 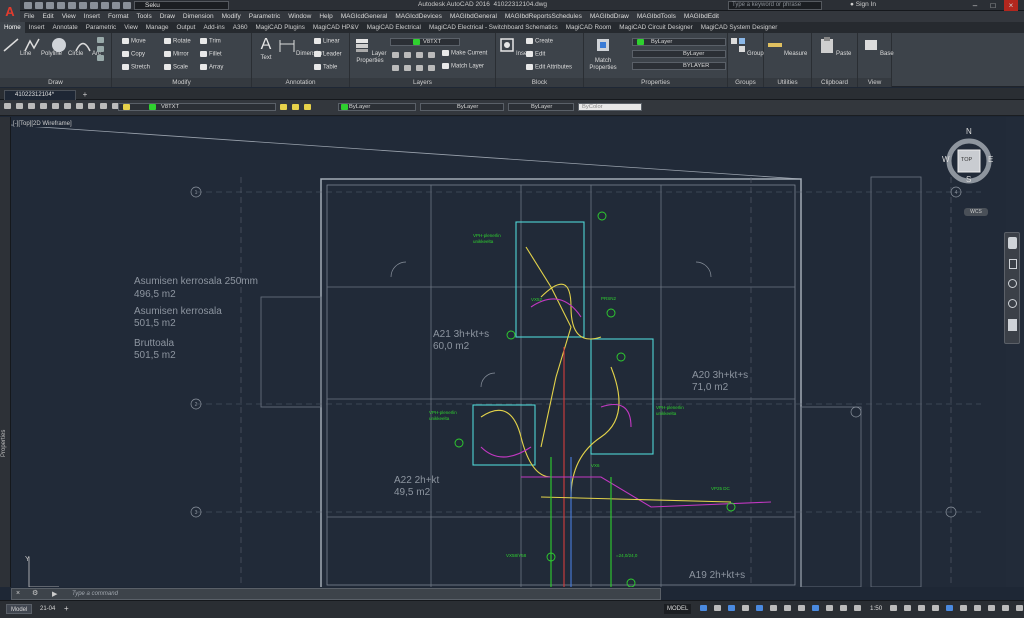 I want to click on menu-magibdedit: MAGIbdEdit, so click(x=701, y=16).